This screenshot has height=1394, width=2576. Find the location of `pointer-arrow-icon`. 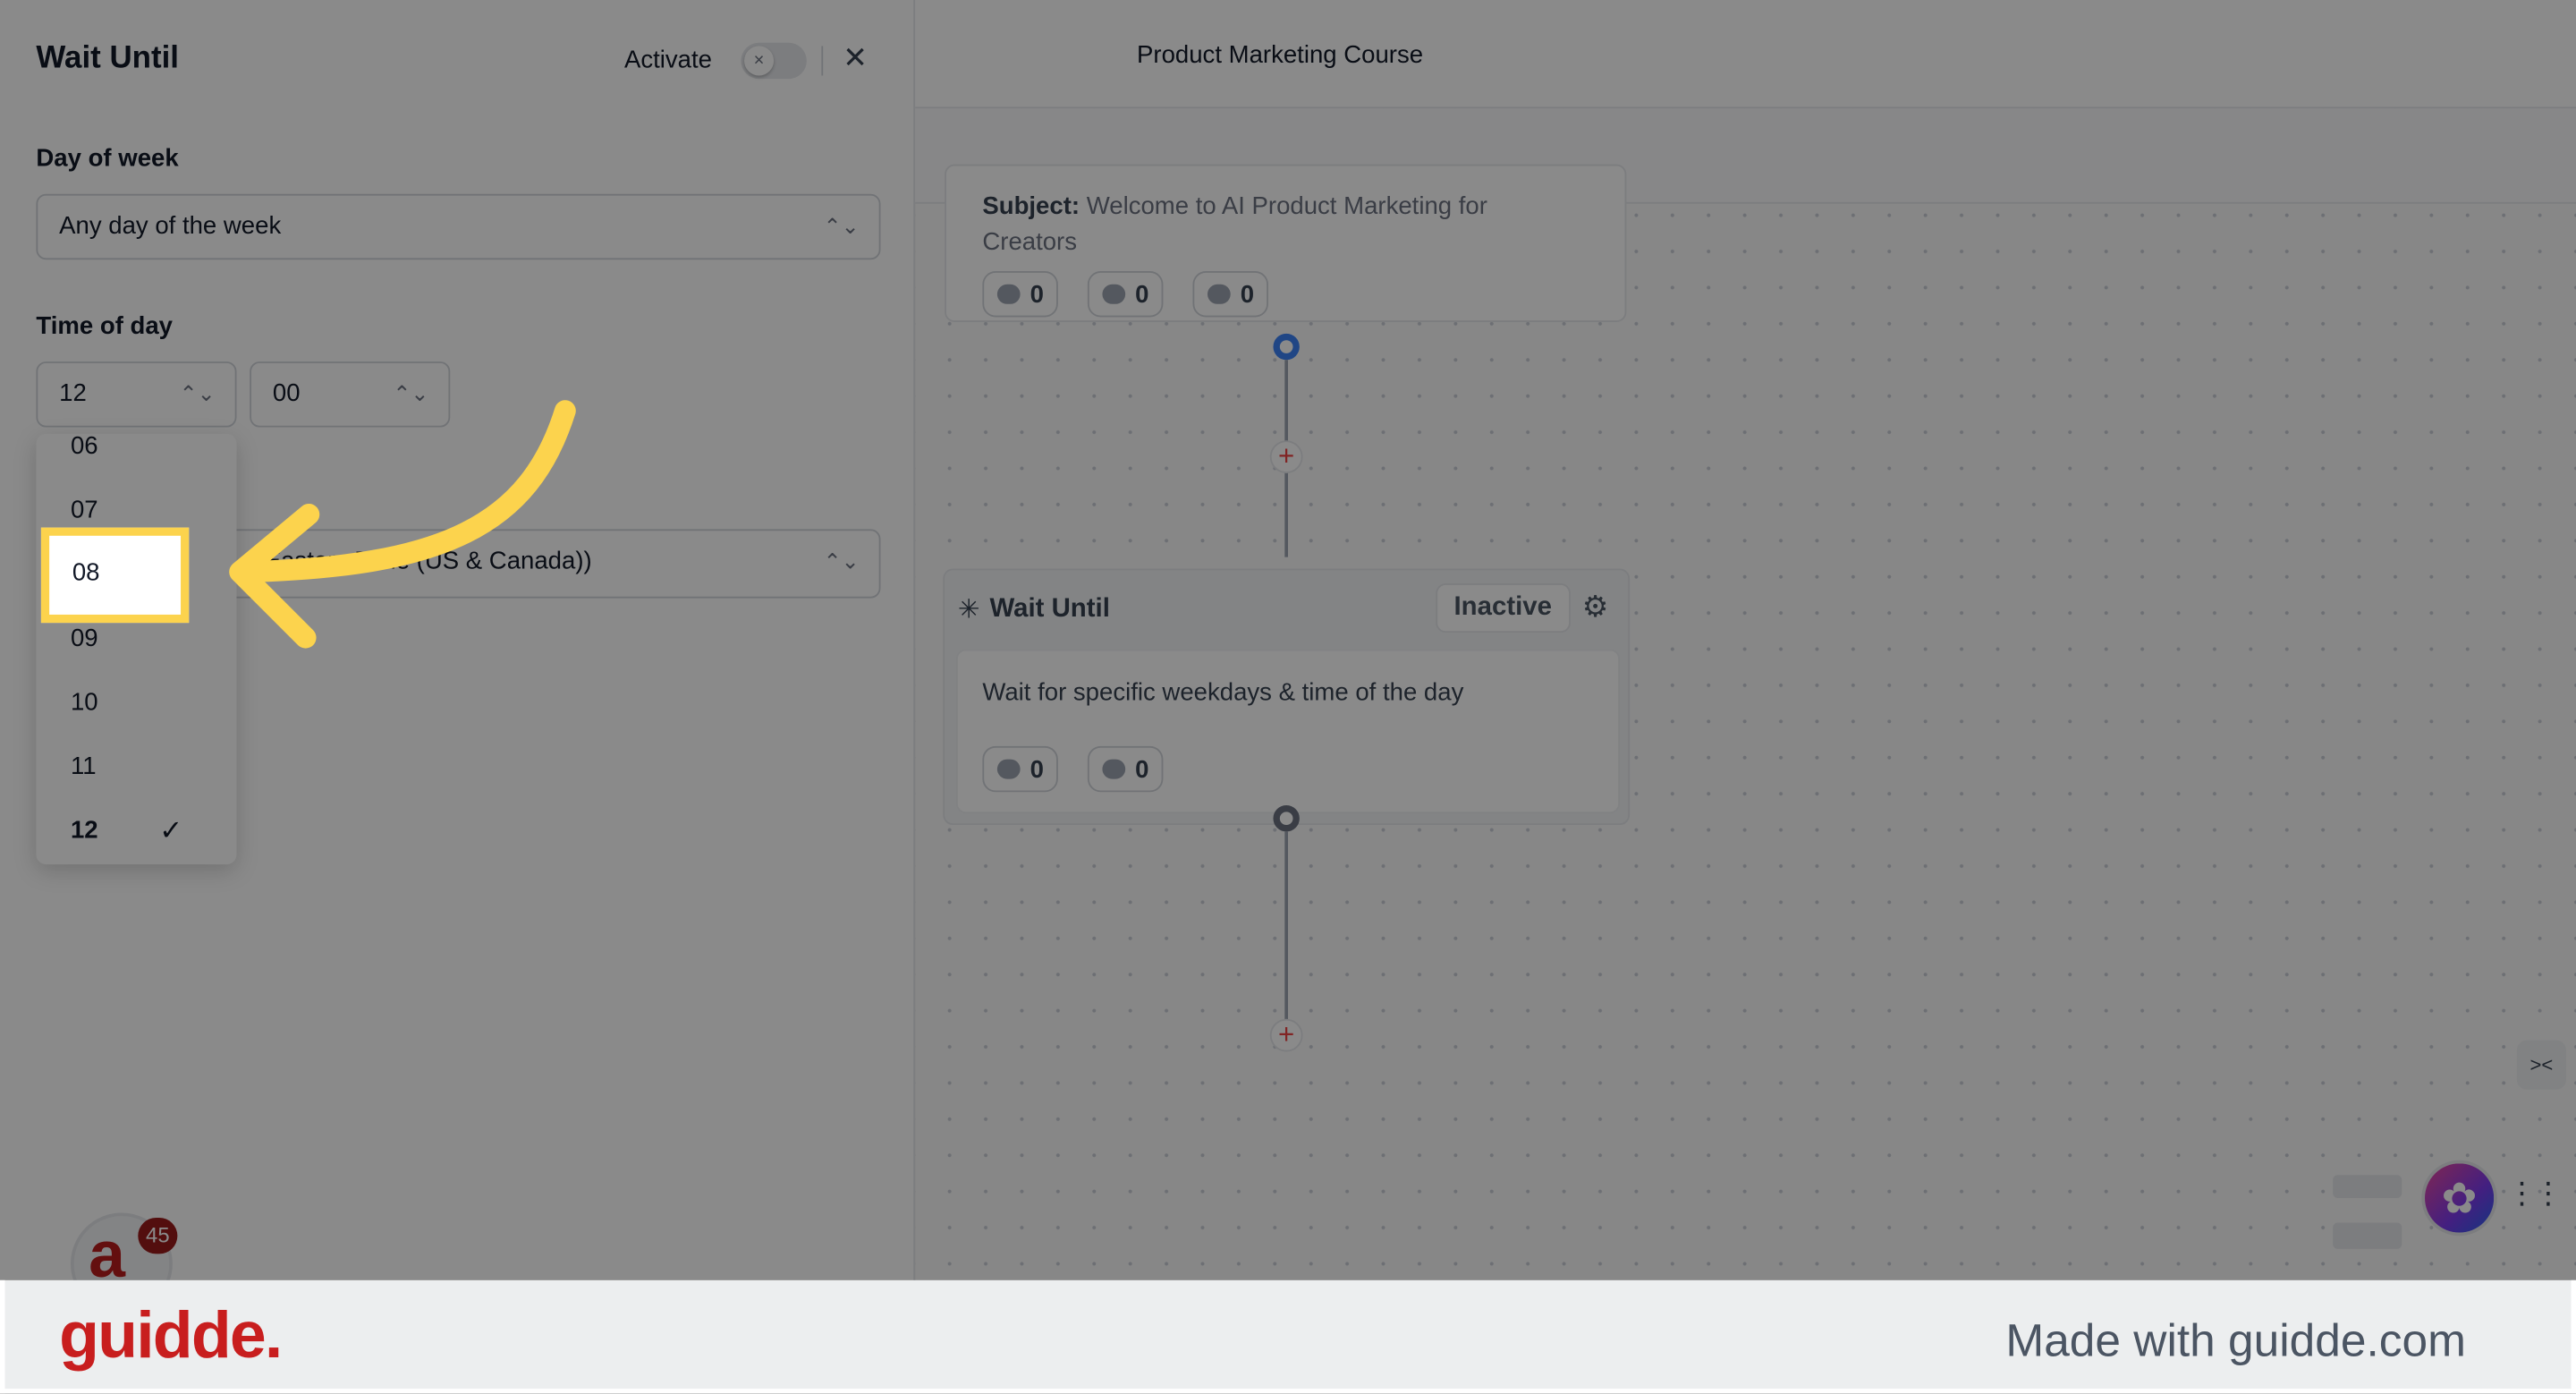

pointer-arrow-icon is located at coordinates (402, 524).